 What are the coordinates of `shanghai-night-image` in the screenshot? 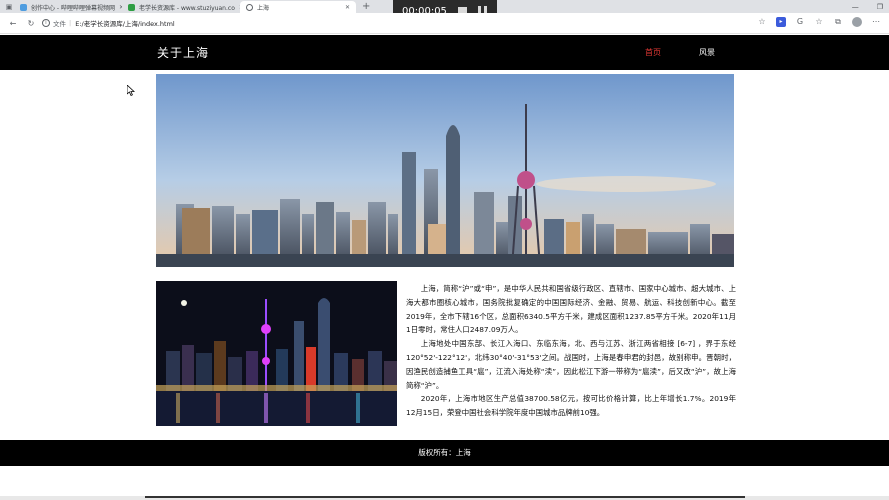 It's located at (276, 353).